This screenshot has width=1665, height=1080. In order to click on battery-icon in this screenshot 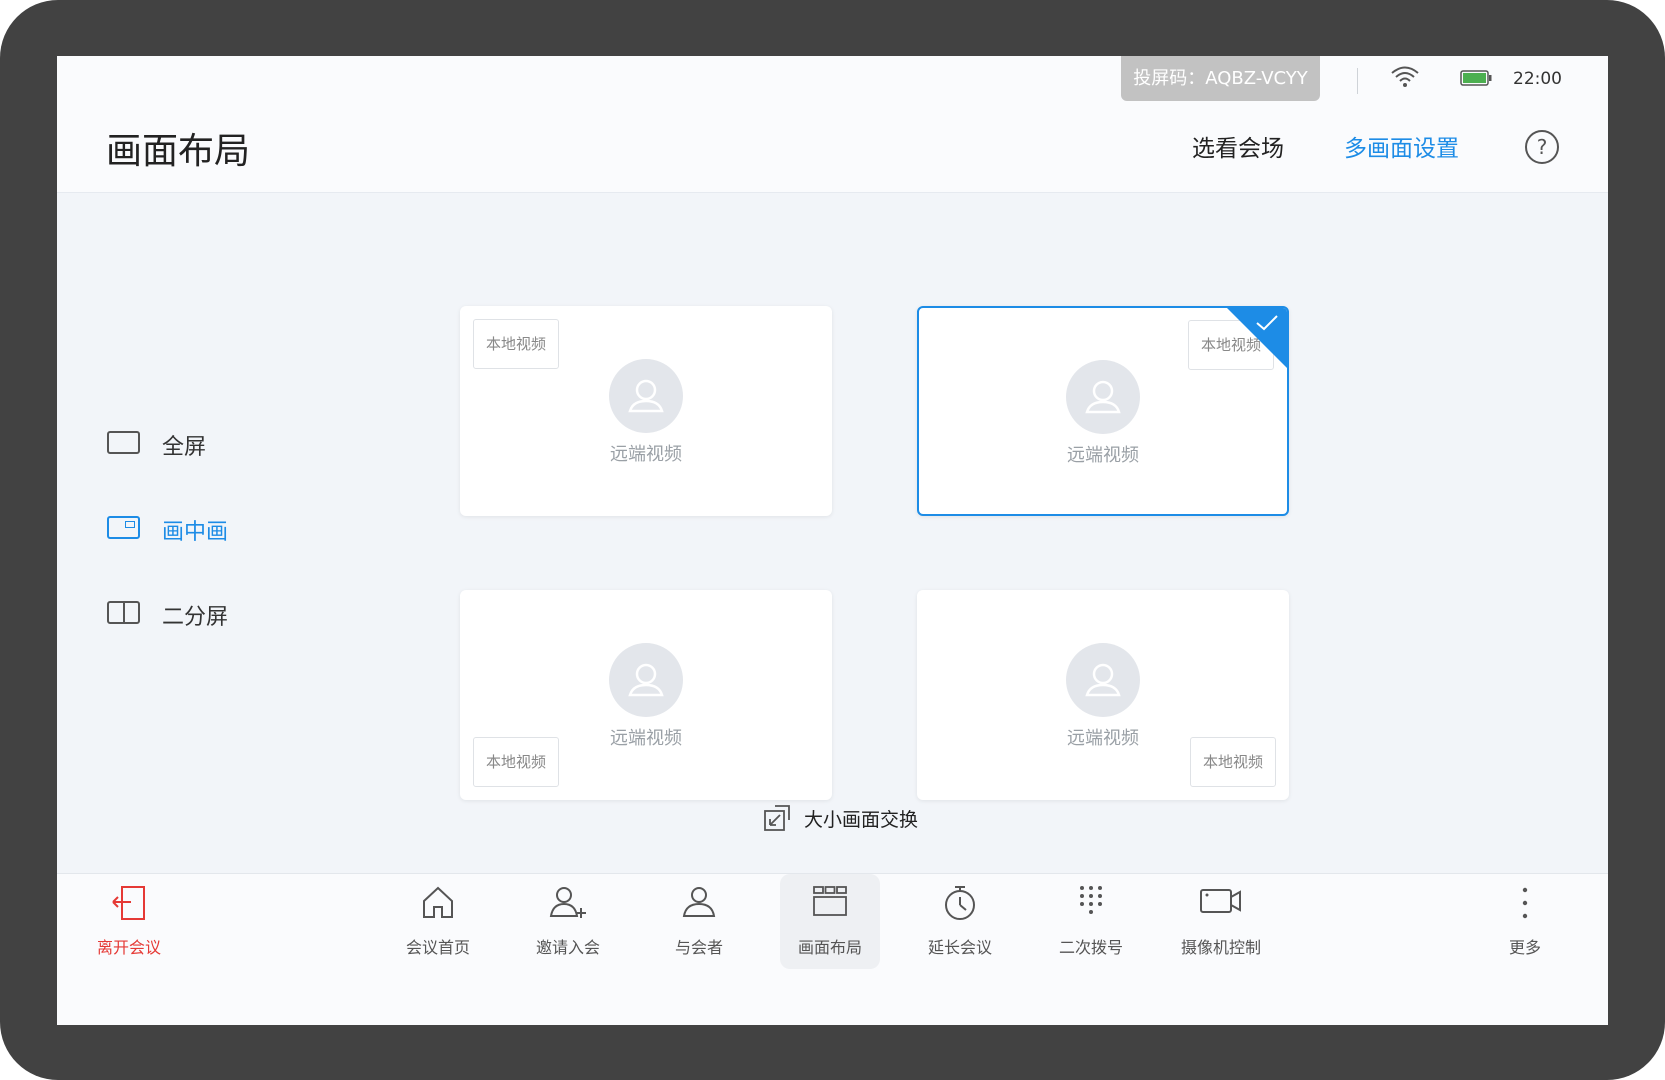, I will do `click(1476, 80)`.